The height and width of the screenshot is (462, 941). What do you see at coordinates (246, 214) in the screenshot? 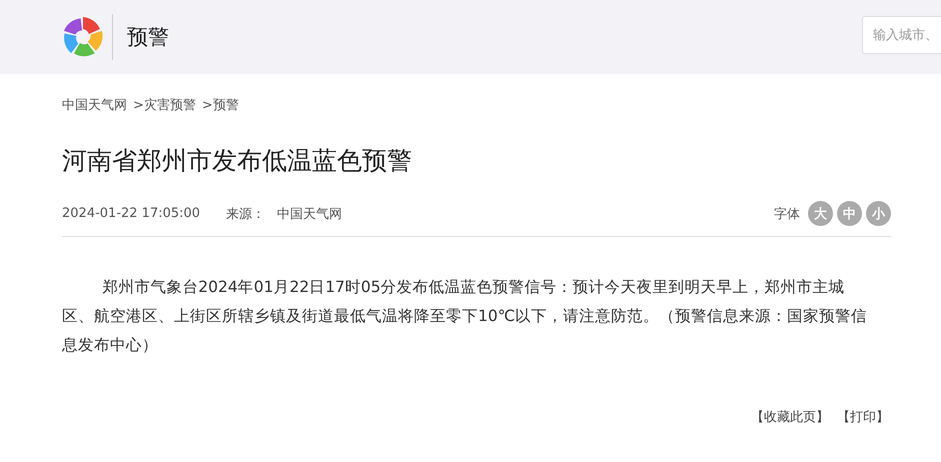
I see `source-label: 来源：` at bounding box center [246, 214].